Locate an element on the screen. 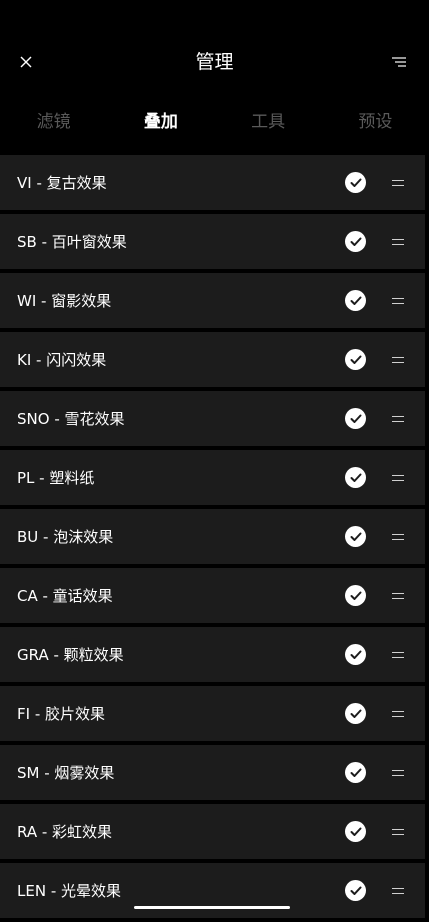 The height and width of the screenshot is (922, 429). item-label: RA - 彩虹效果 is located at coordinates (65, 832).